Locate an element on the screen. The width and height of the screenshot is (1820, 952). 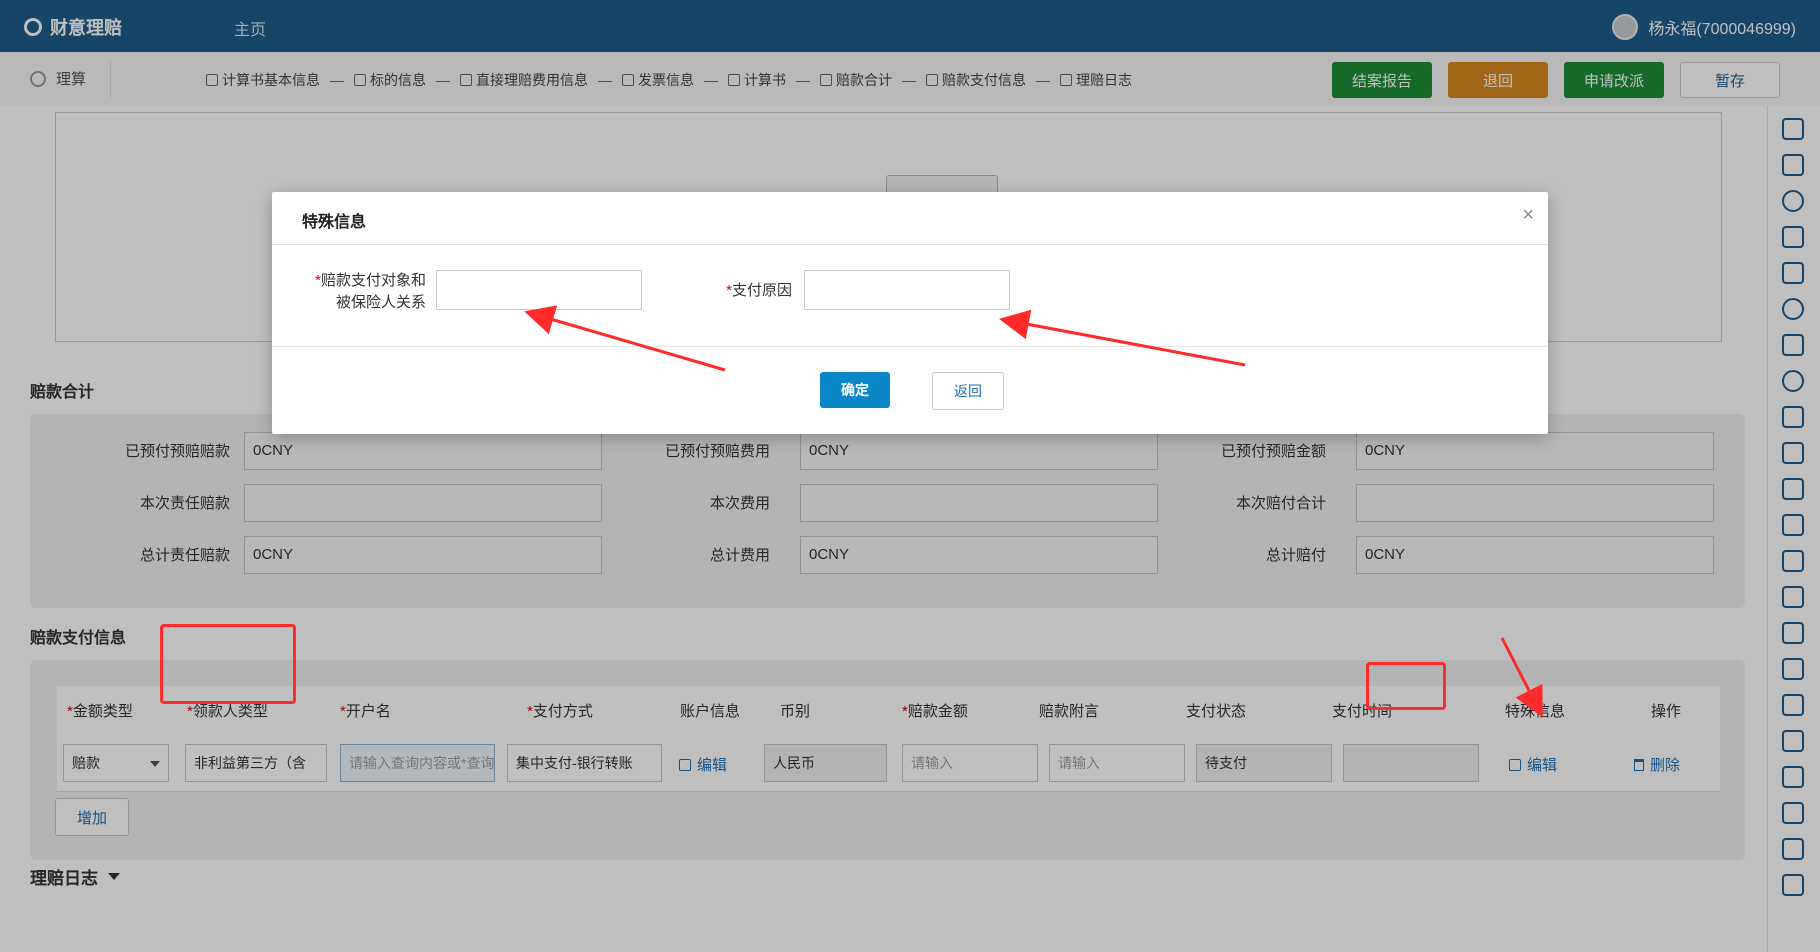
arrow-left is located at coordinates (625, 338).